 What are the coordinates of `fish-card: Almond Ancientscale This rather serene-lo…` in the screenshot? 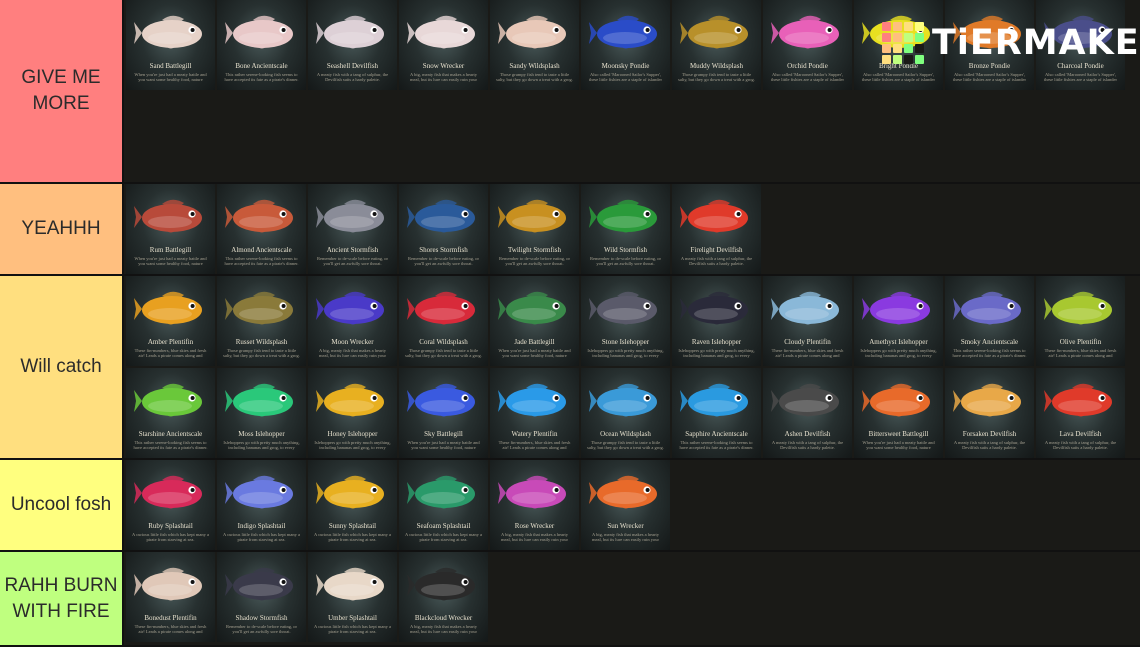 It's located at (261, 229).